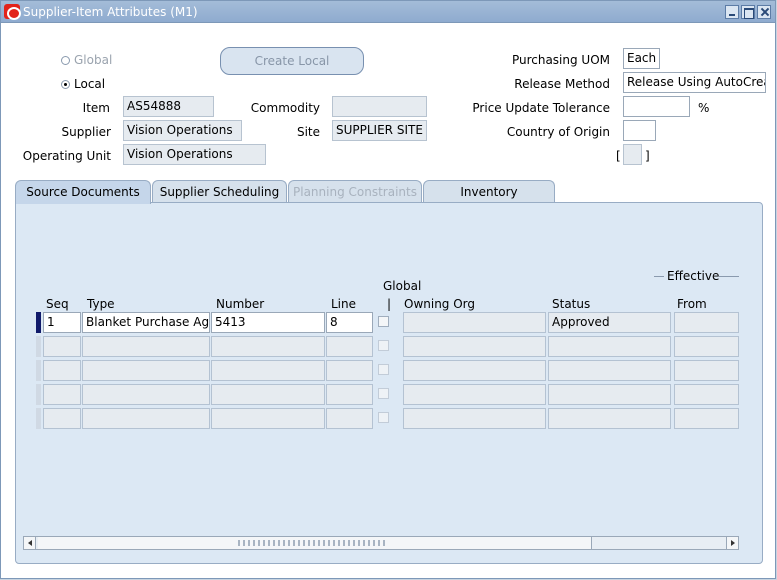 This screenshot has height=580, width=777. What do you see at coordinates (65, 60) in the screenshot?
I see `radio-icon` at bounding box center [65, 60].